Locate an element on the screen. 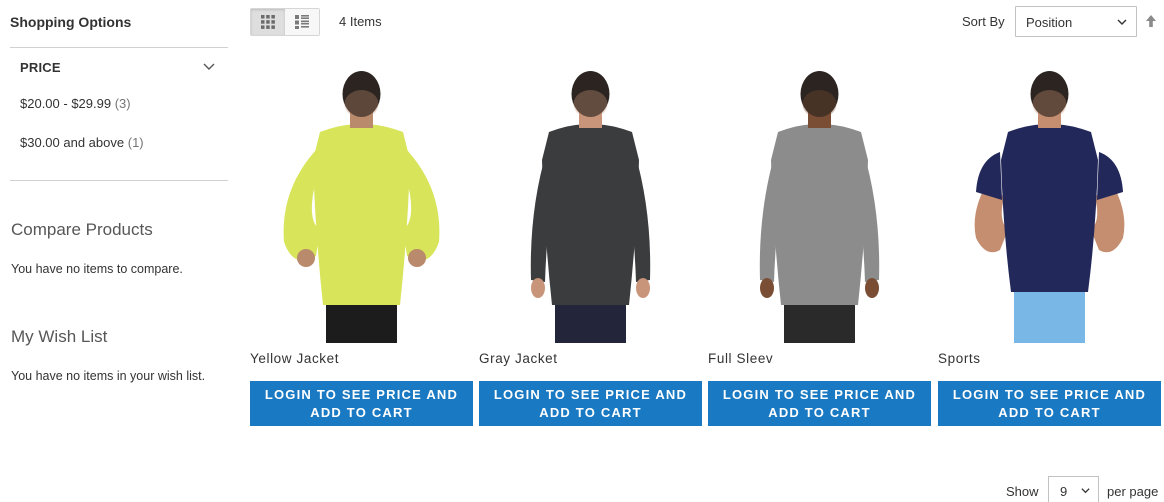  limiter-value: 9 is located at coordinates (1064, 491).